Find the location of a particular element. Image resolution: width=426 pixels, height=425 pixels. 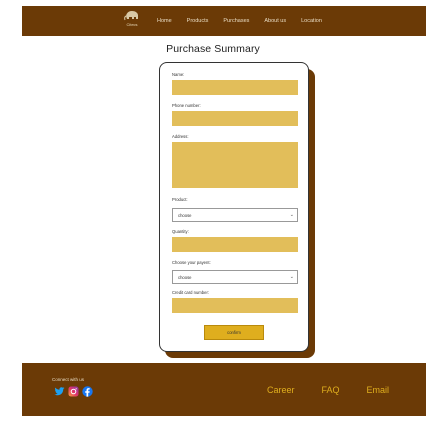

name-label: Name: is located at coordinates (178, 74).